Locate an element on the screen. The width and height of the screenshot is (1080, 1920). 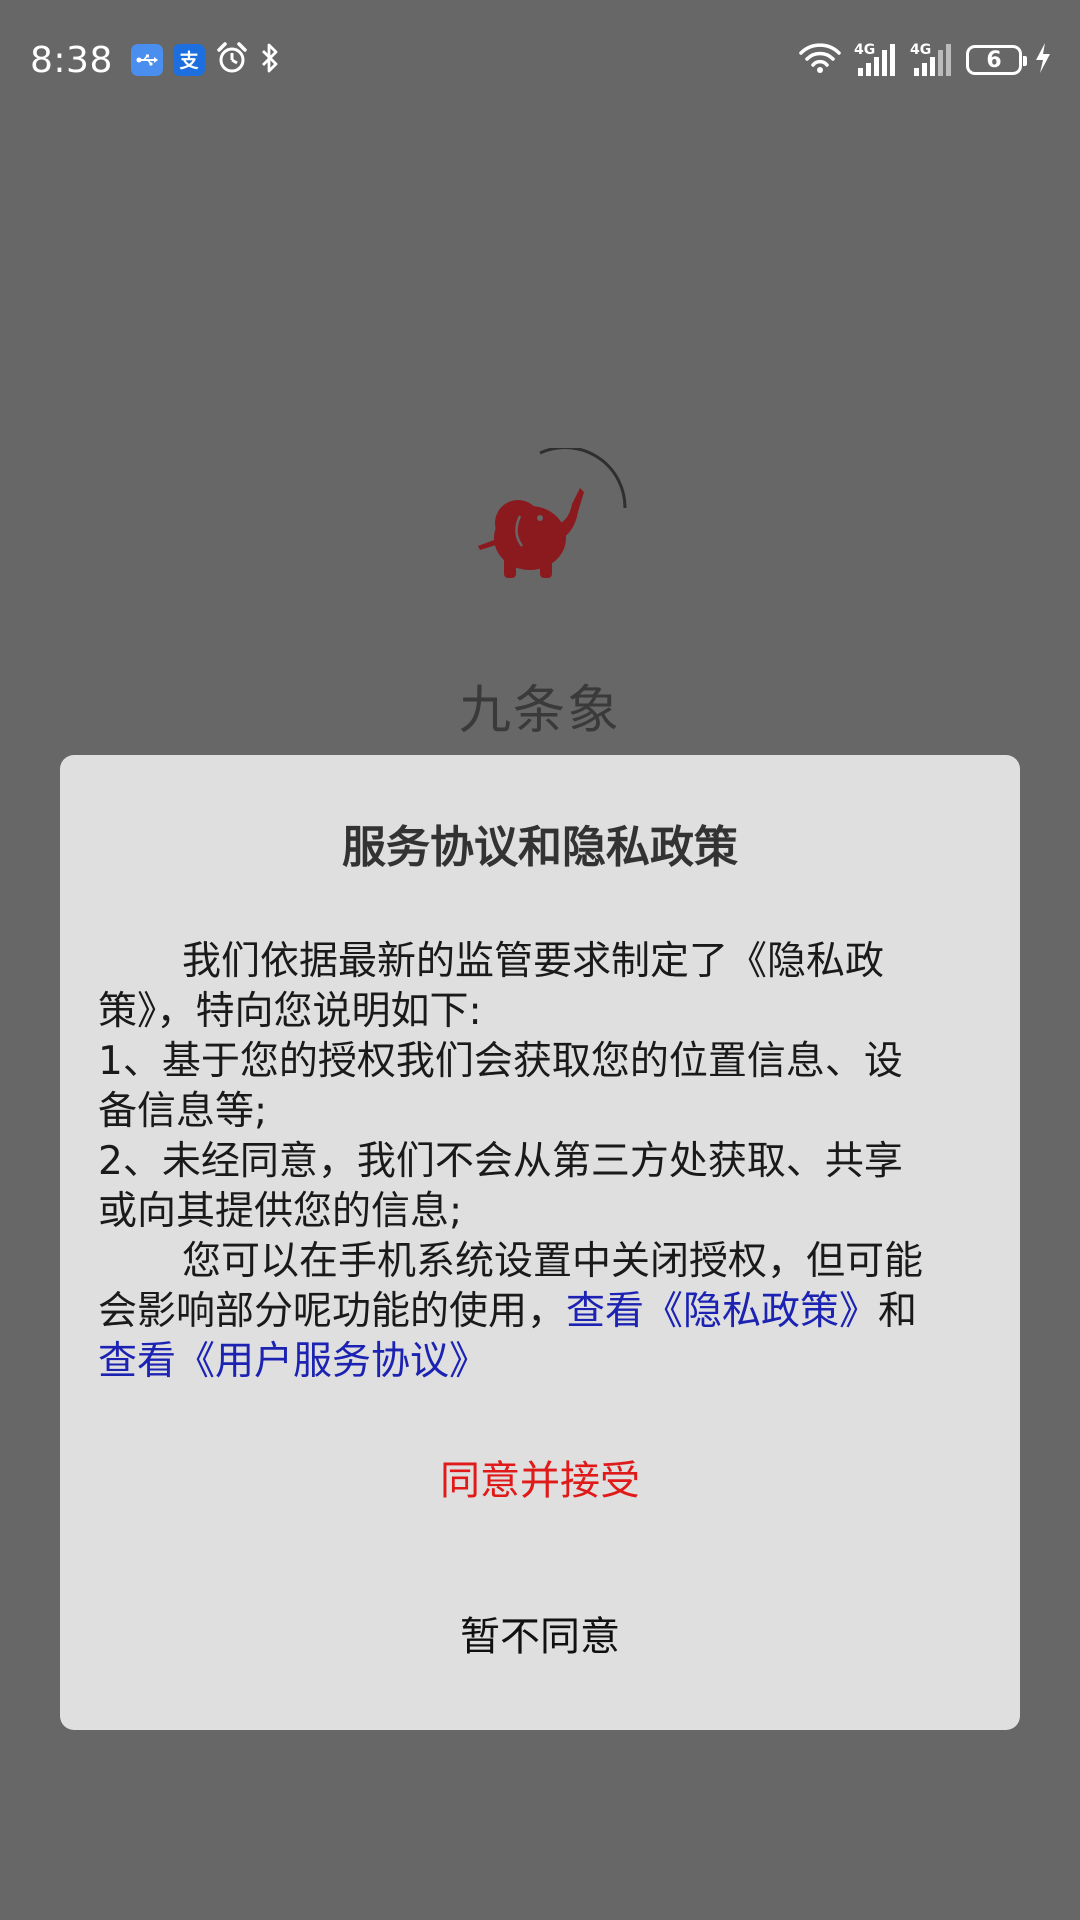
message-text: 会影响部分呢功能的使用， is located at coordinates (332, 1311).